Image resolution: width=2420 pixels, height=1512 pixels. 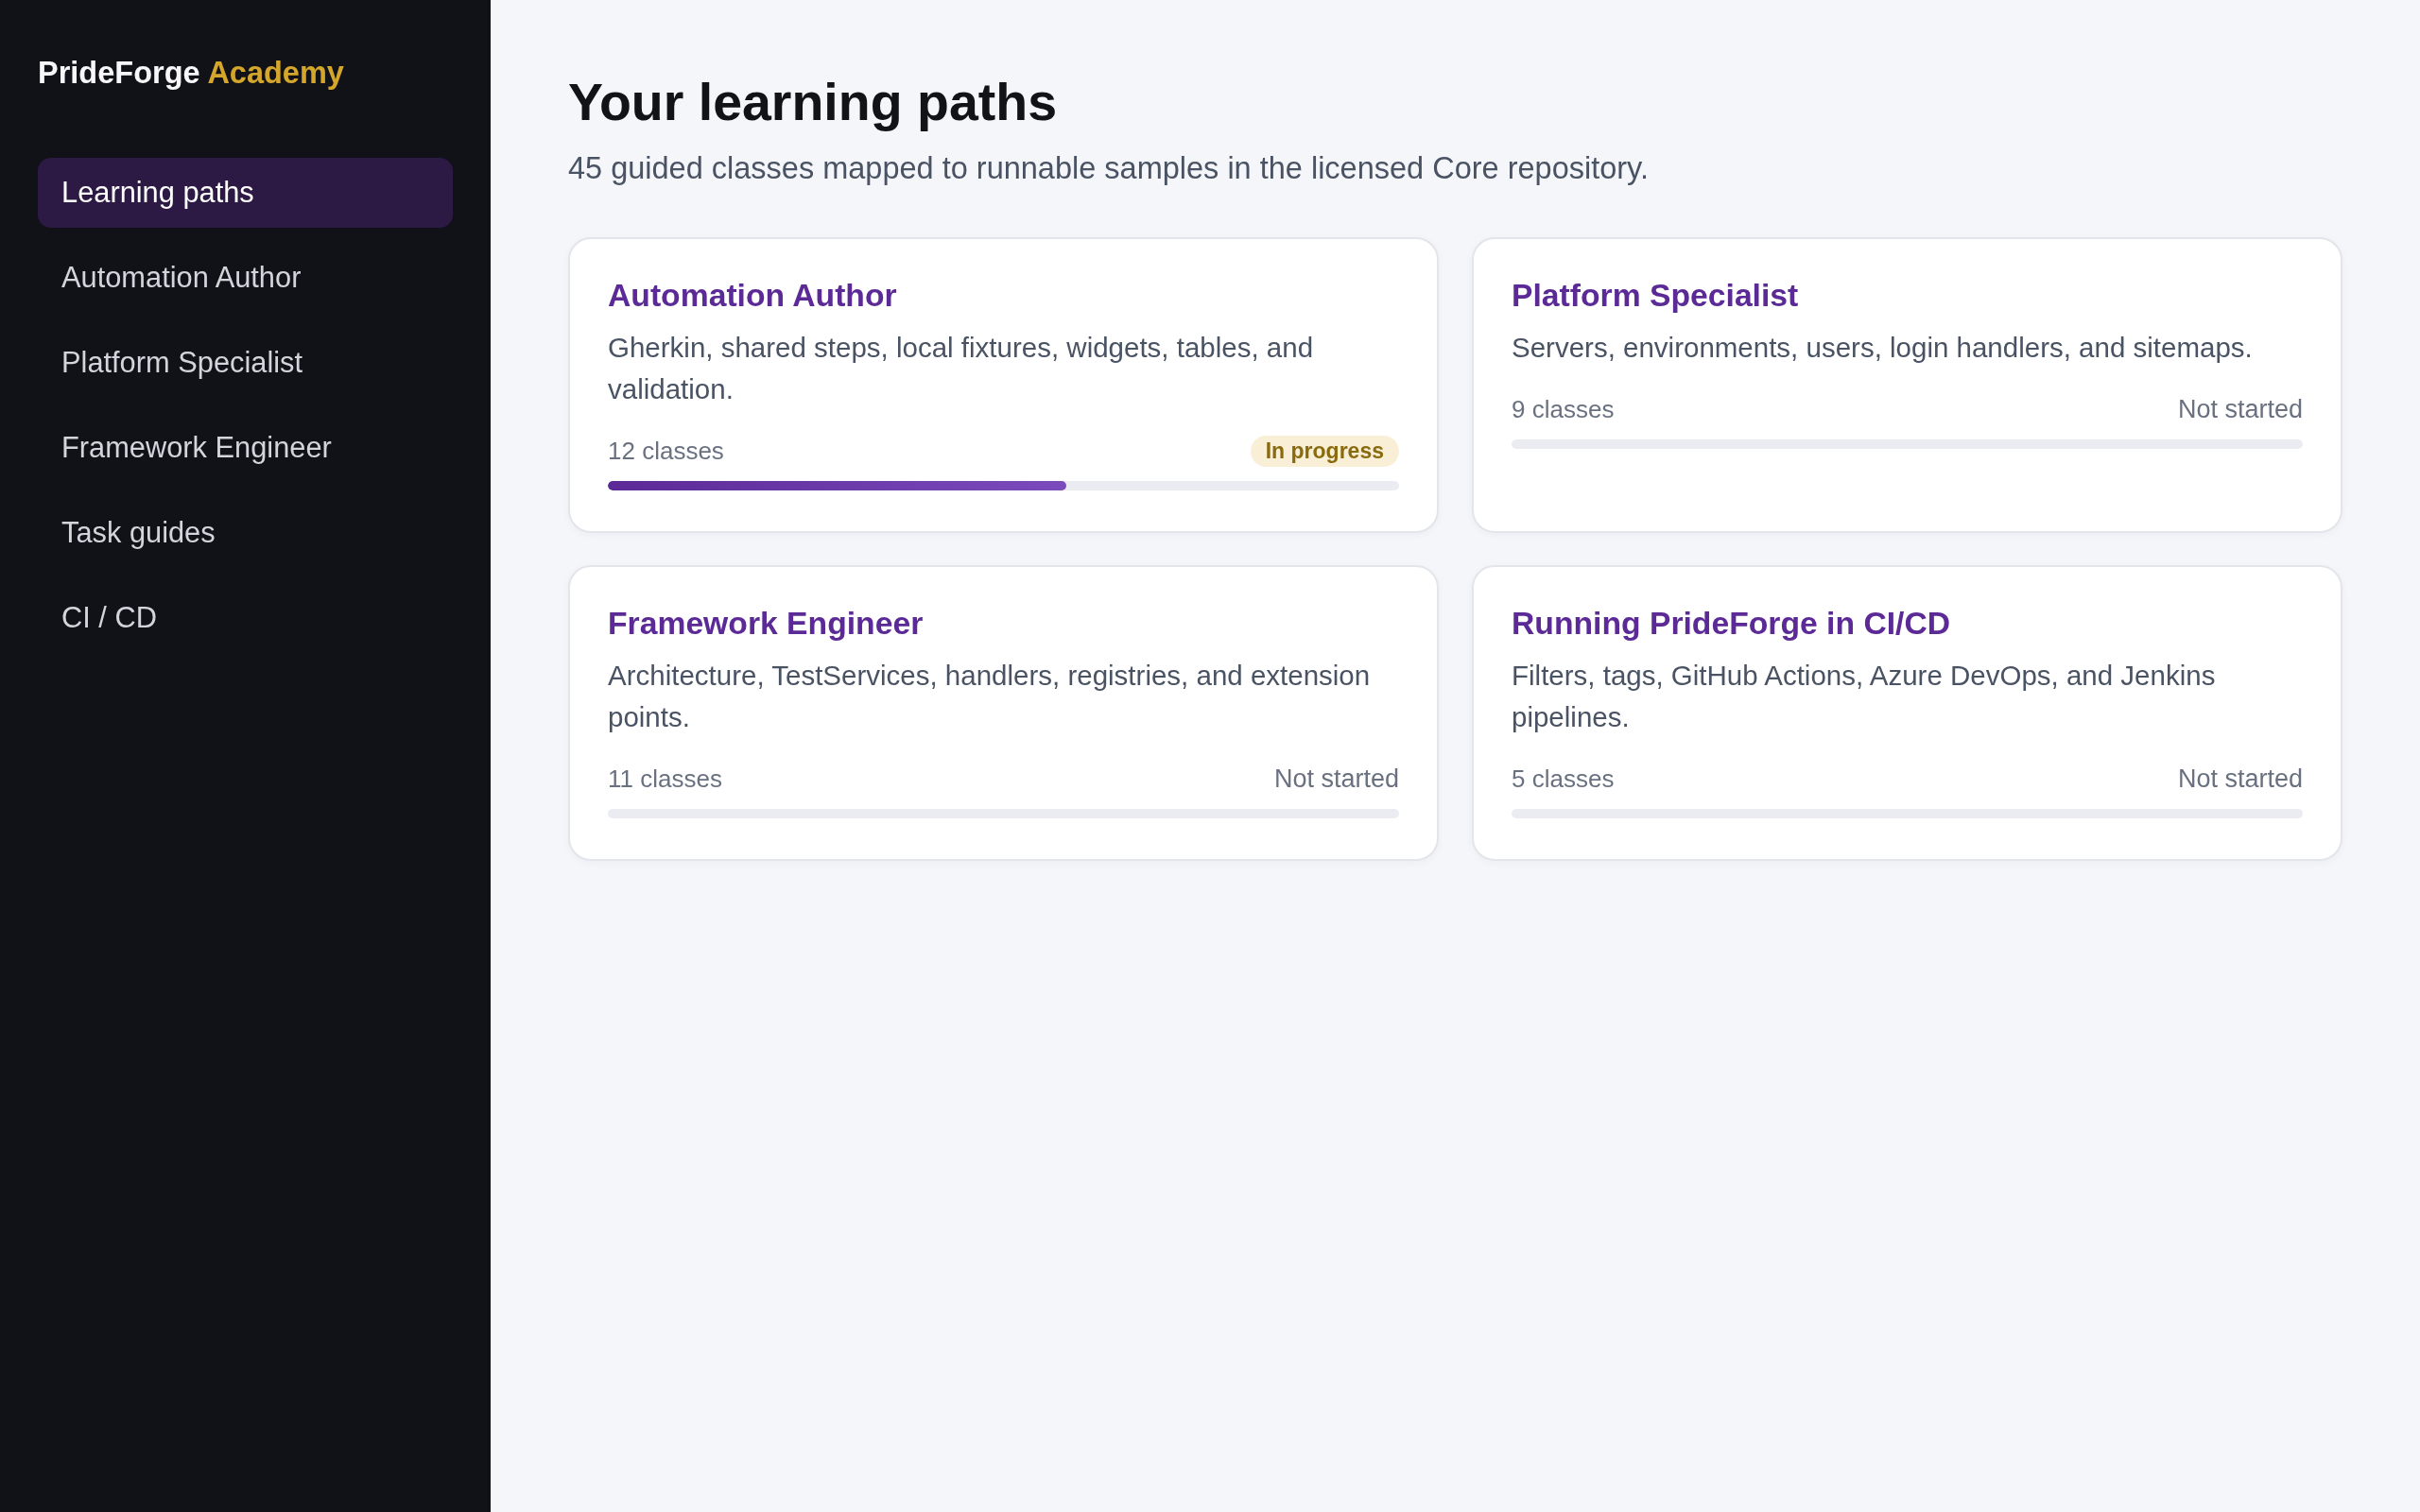 What do you see at coordinates (245, 618) in the screenshot?
I see `nav-link: CI / CD` at bounding box center [245, 618].